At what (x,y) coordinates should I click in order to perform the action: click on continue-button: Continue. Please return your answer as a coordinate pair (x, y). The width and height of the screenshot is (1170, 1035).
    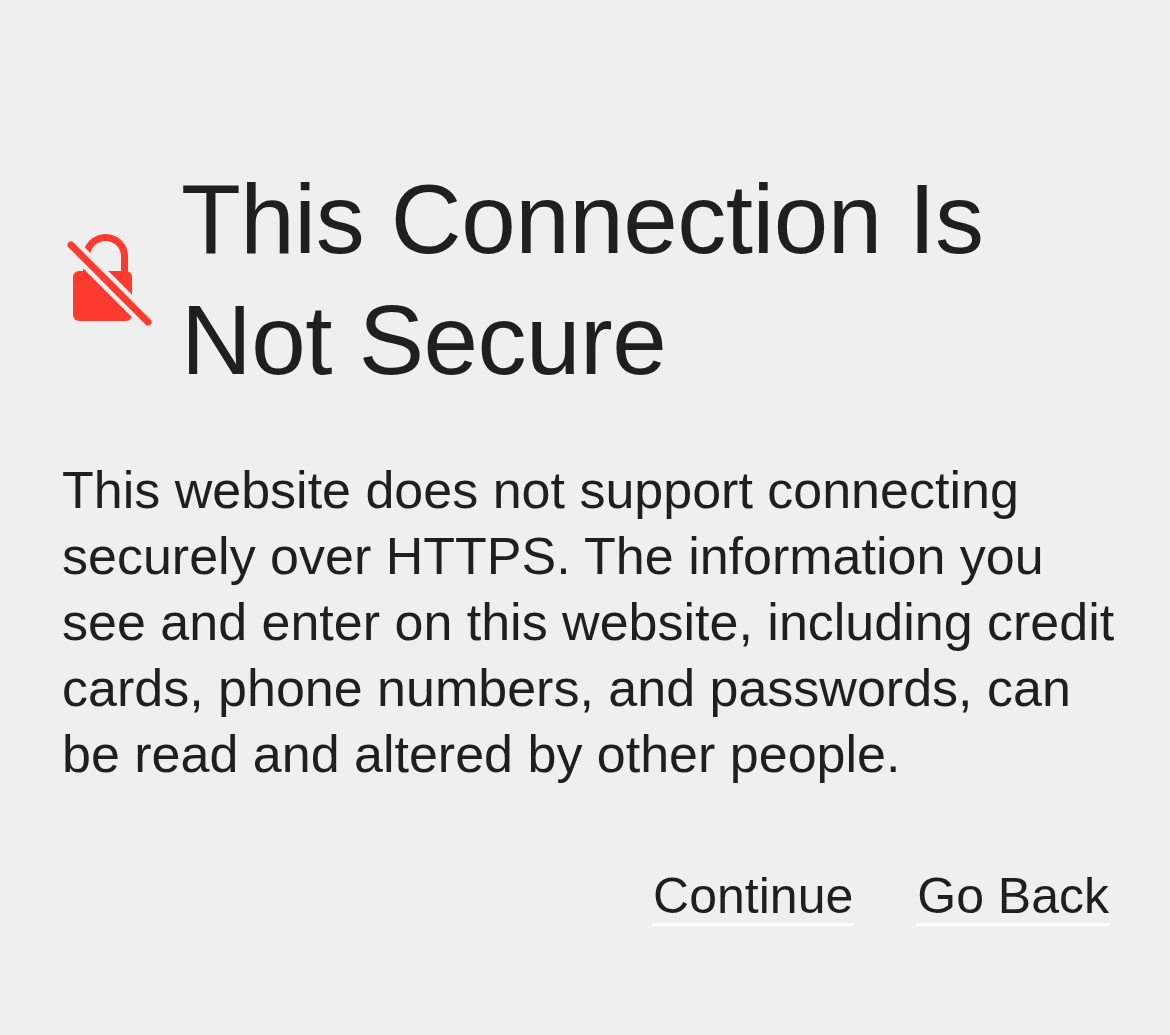
    Looking at the image, I should click on (753, 897).